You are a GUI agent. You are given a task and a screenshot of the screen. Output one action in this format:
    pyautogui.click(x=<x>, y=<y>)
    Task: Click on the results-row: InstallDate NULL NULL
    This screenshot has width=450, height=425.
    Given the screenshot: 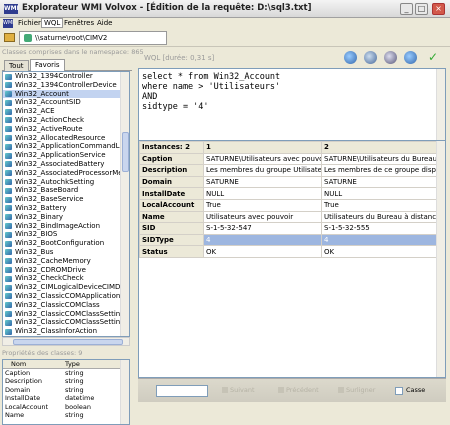 What is the action you would take?
    pyautogui.click(x=289, y=193)
    